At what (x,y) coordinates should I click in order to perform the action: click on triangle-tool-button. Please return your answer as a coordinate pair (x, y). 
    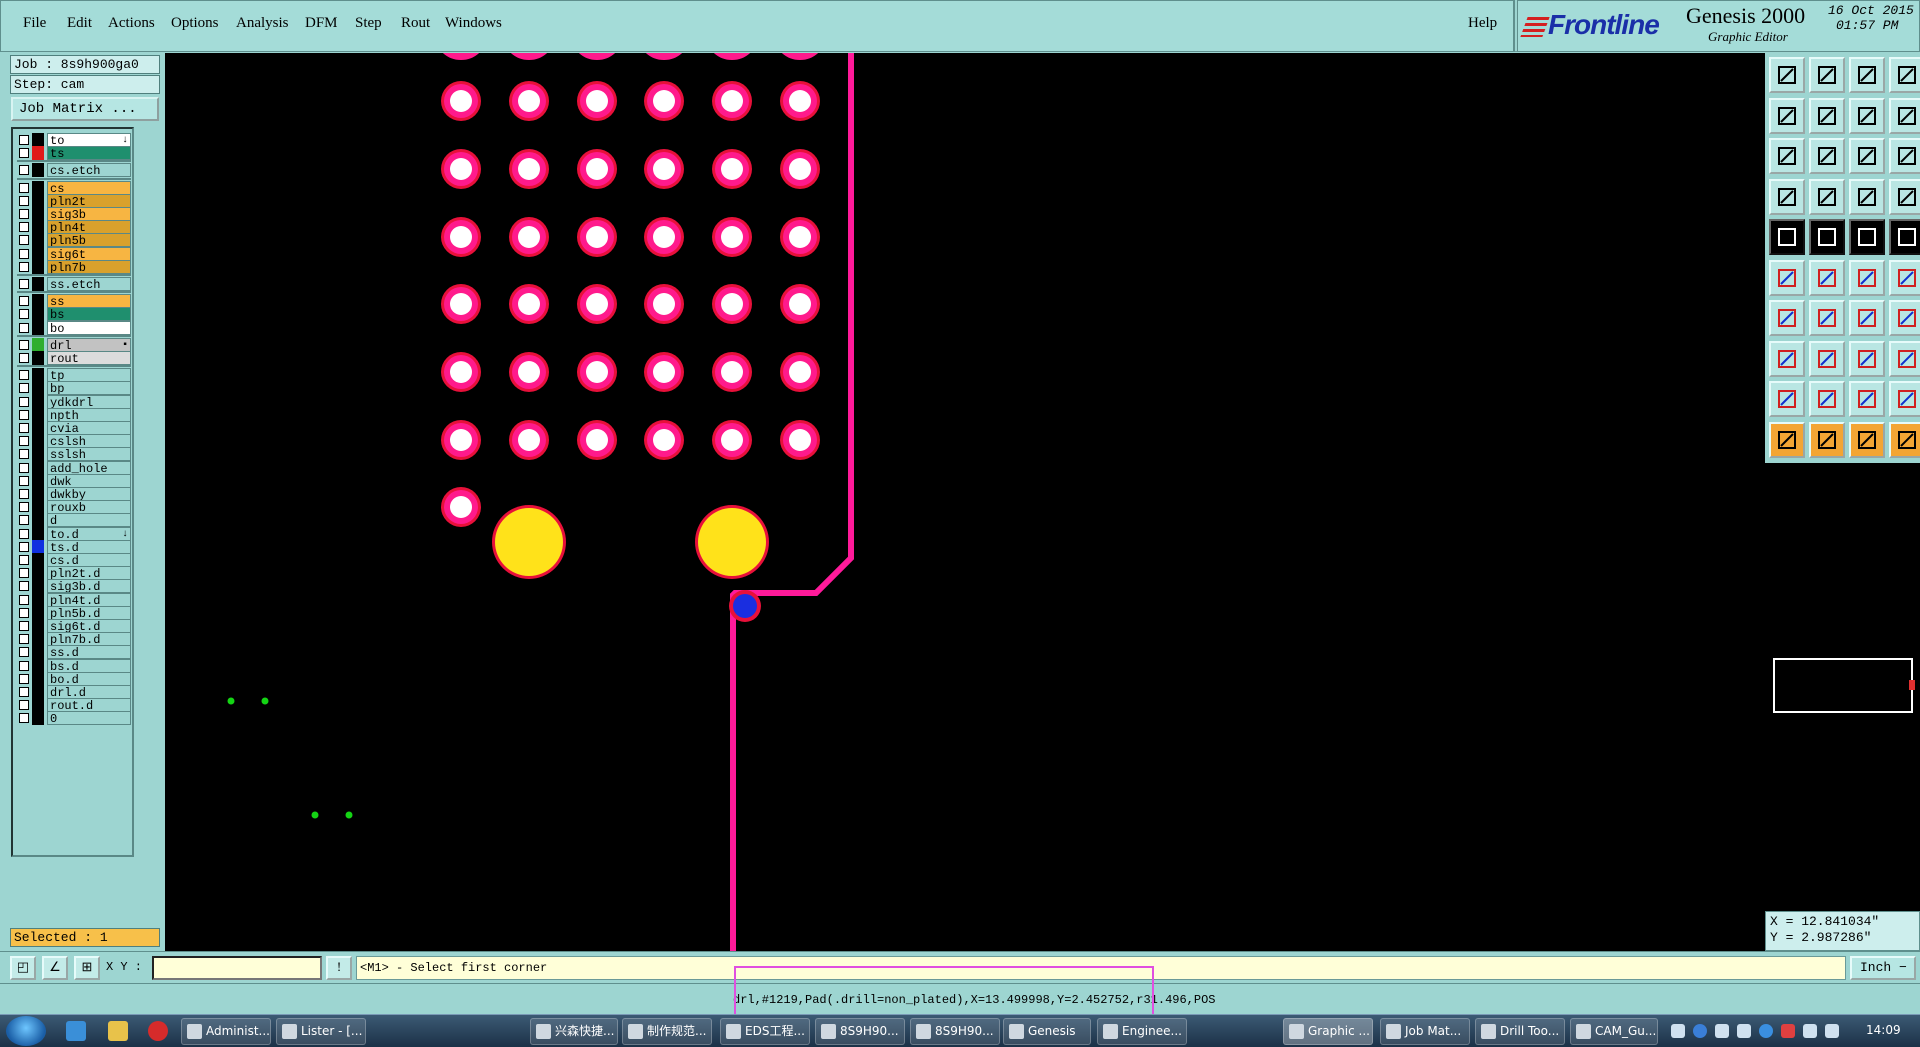
    Looking at the image, I should click on (1787, 399).